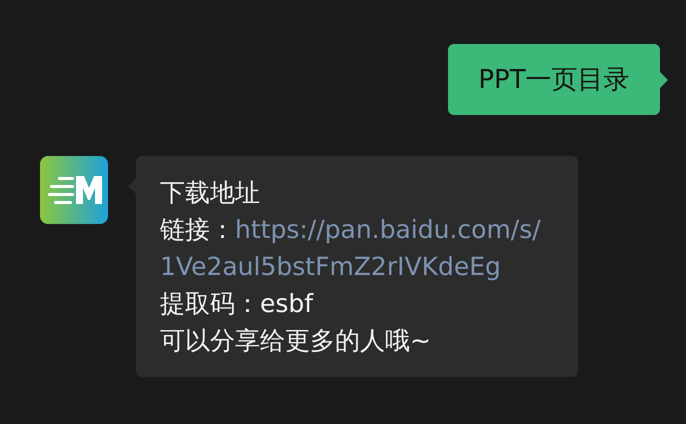 Image resolution: width=686 pixels, height=424 pixels. Describe the element at coordinates (351, 248) in the screenshot. I see `message-text: 链接：https://pan.baidu.com/s/1Ve2aul5bstFmZ2rIVKdeEg` at that location.